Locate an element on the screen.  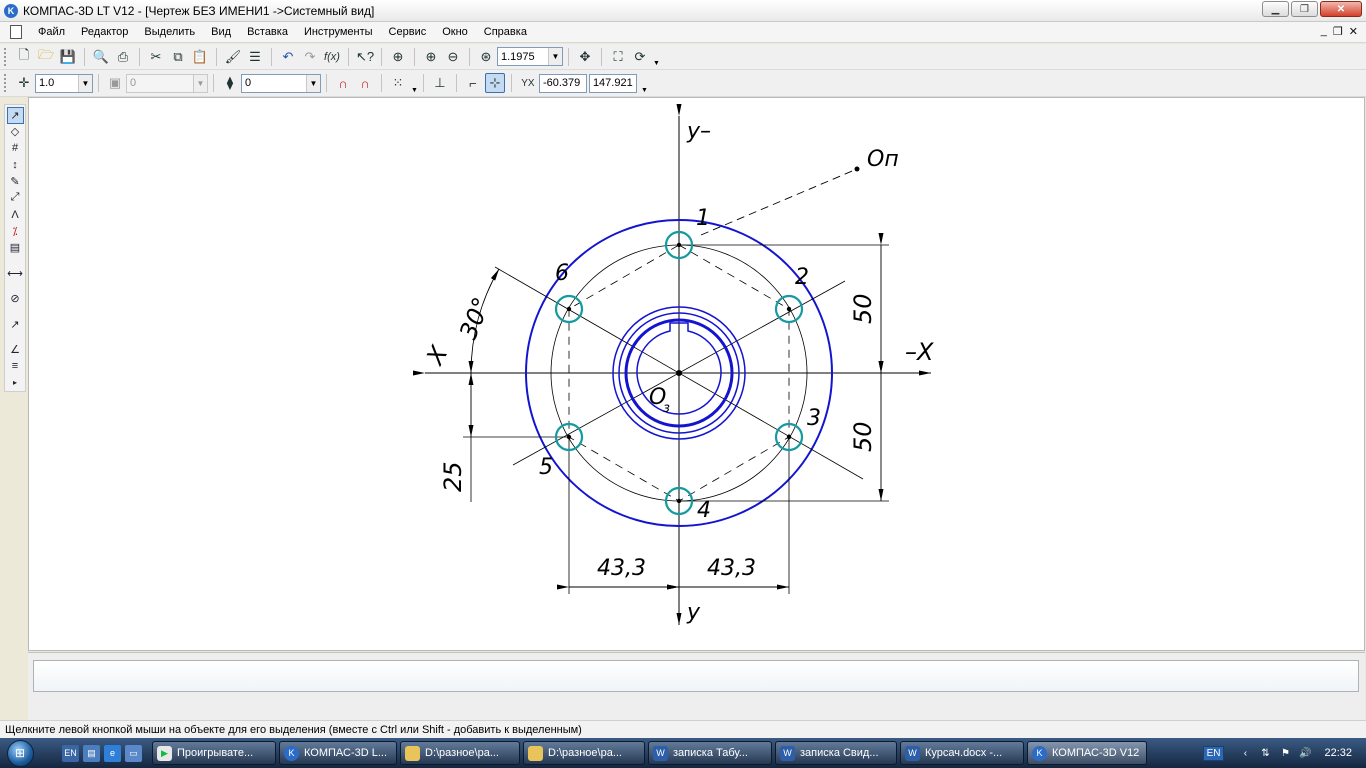
doc-minimize-icon: _ is located at coordinates (1324, 31).